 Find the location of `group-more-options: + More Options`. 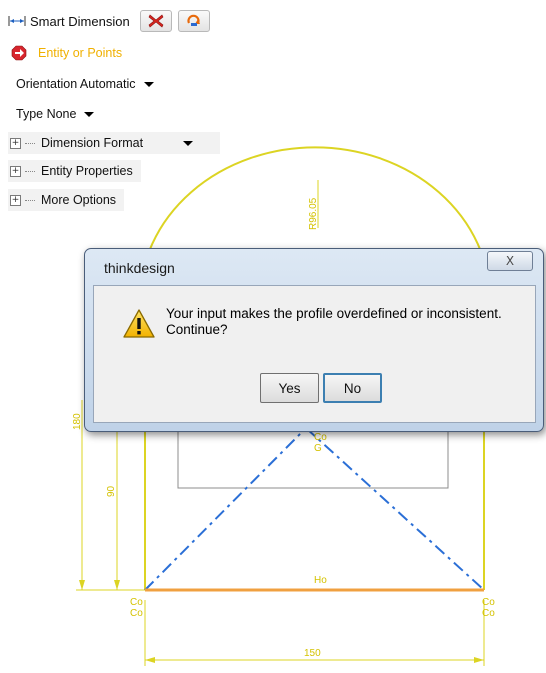

group-more-options: + More Options is located at coordinates (66, 200).